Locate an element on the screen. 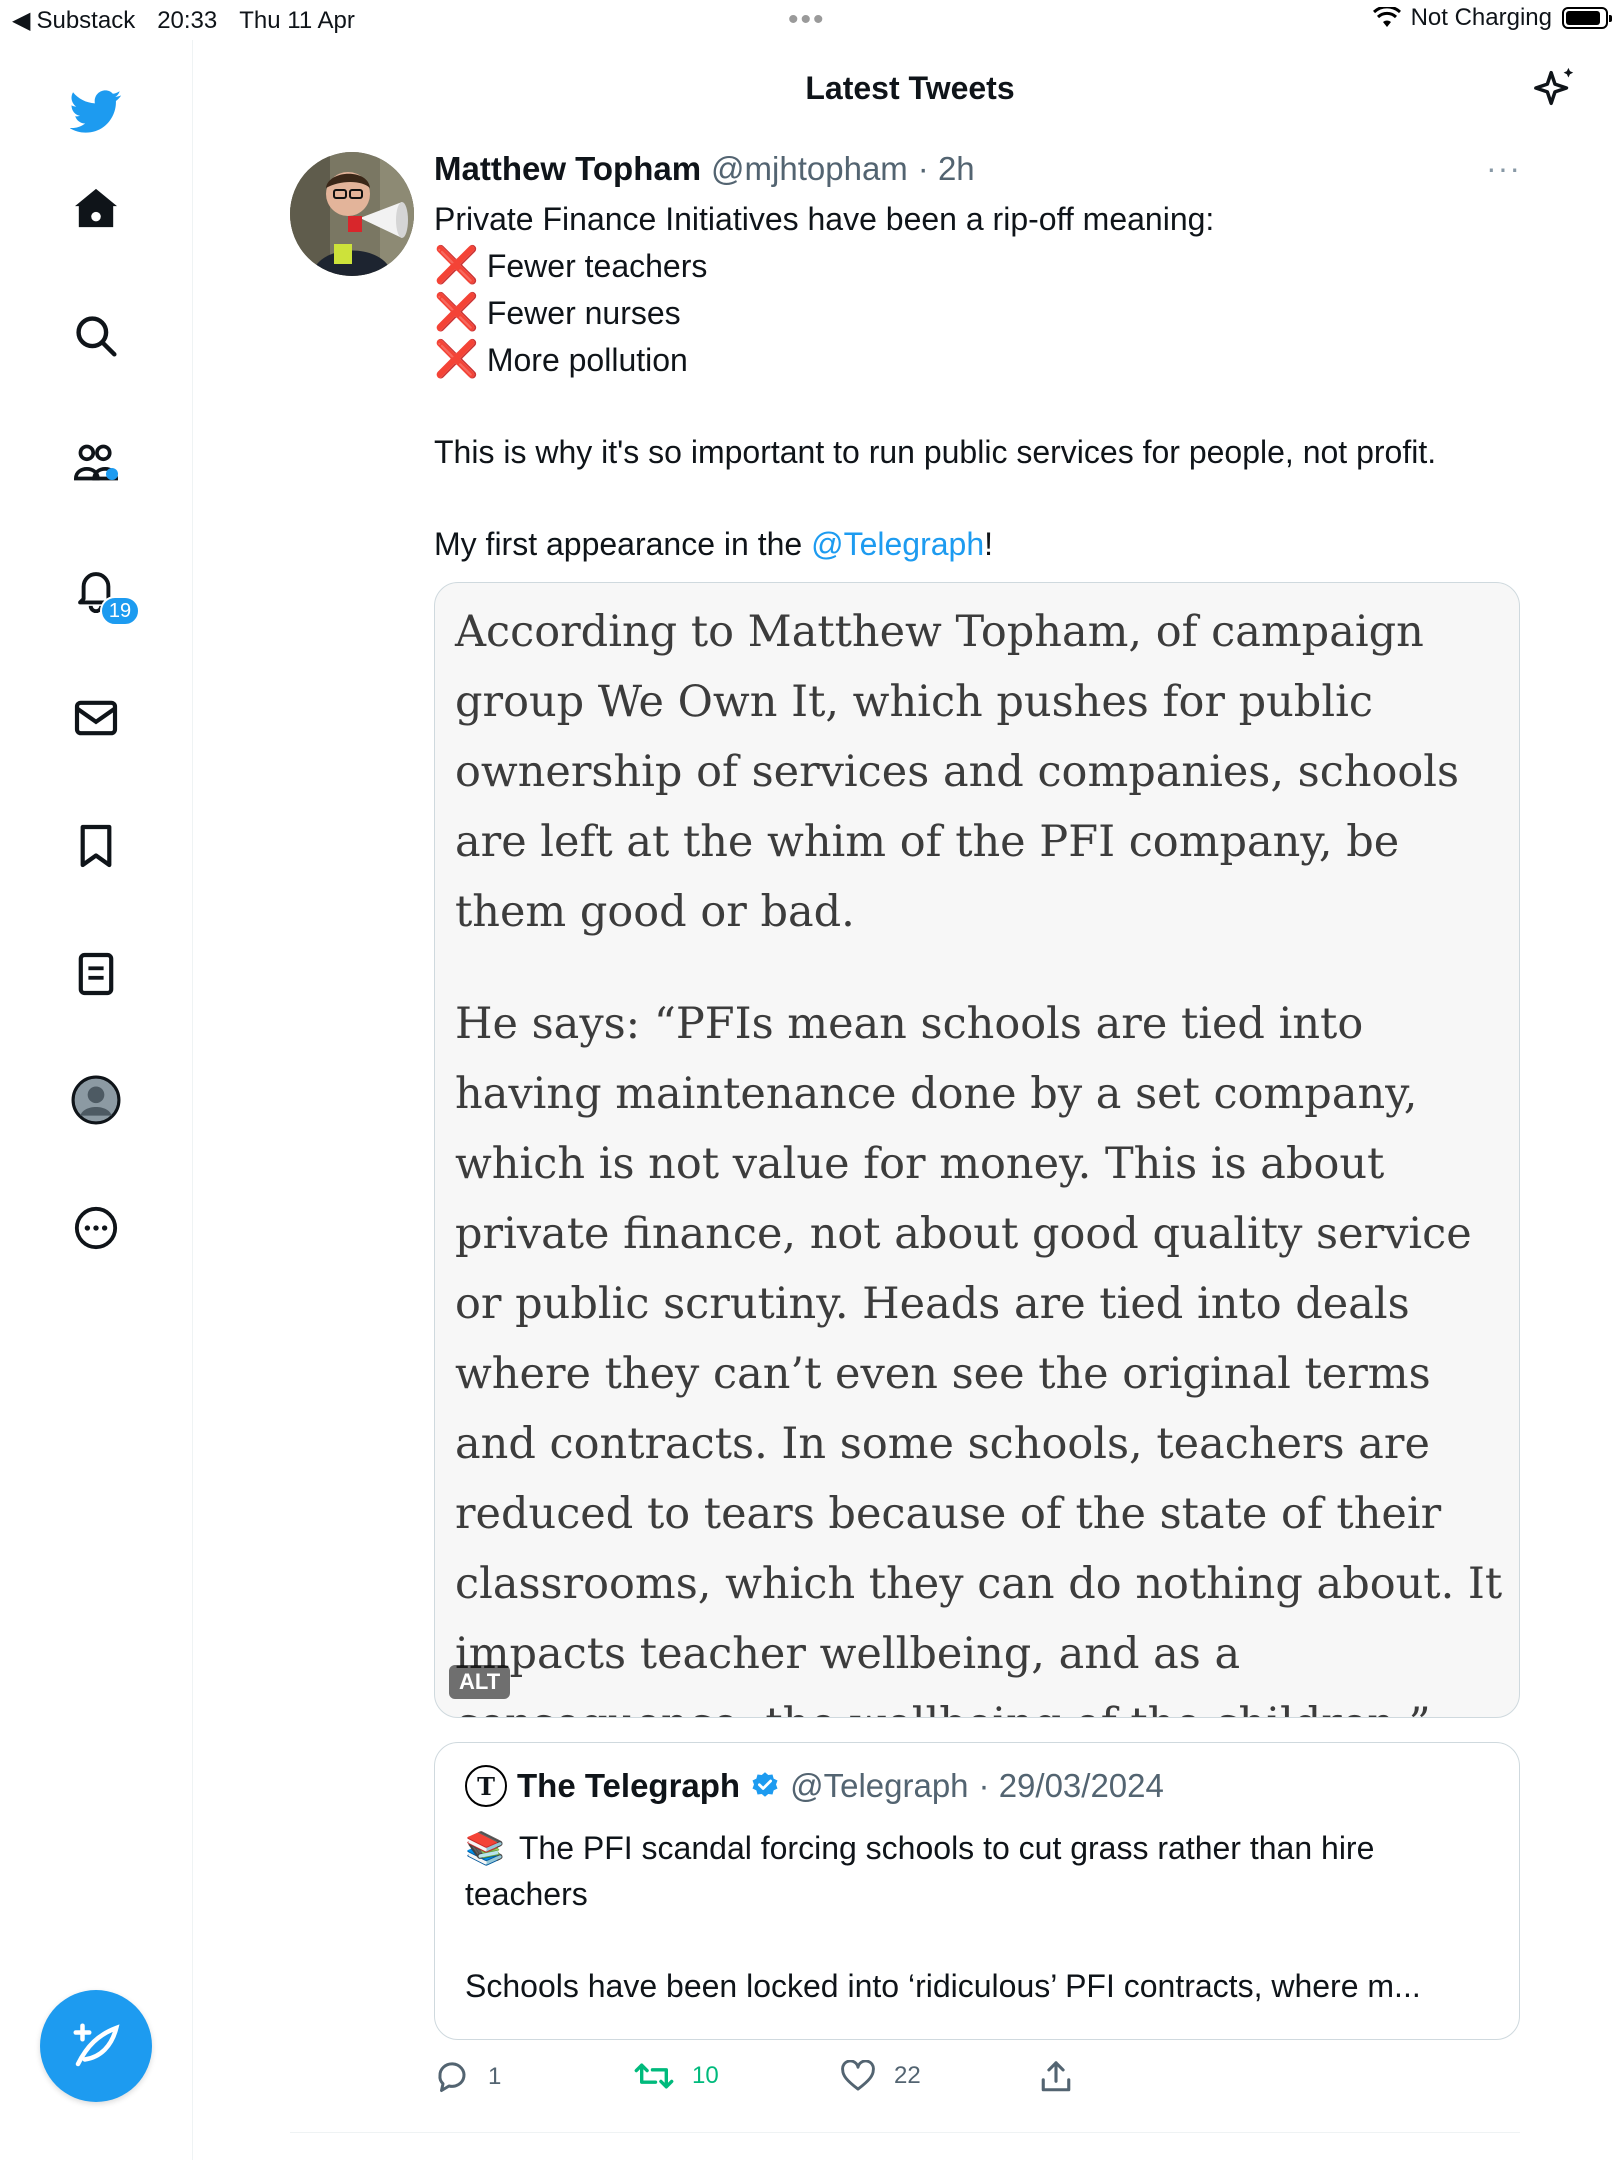  quoted-author-name: The Telegraph is located at coordinates (629, 1785).